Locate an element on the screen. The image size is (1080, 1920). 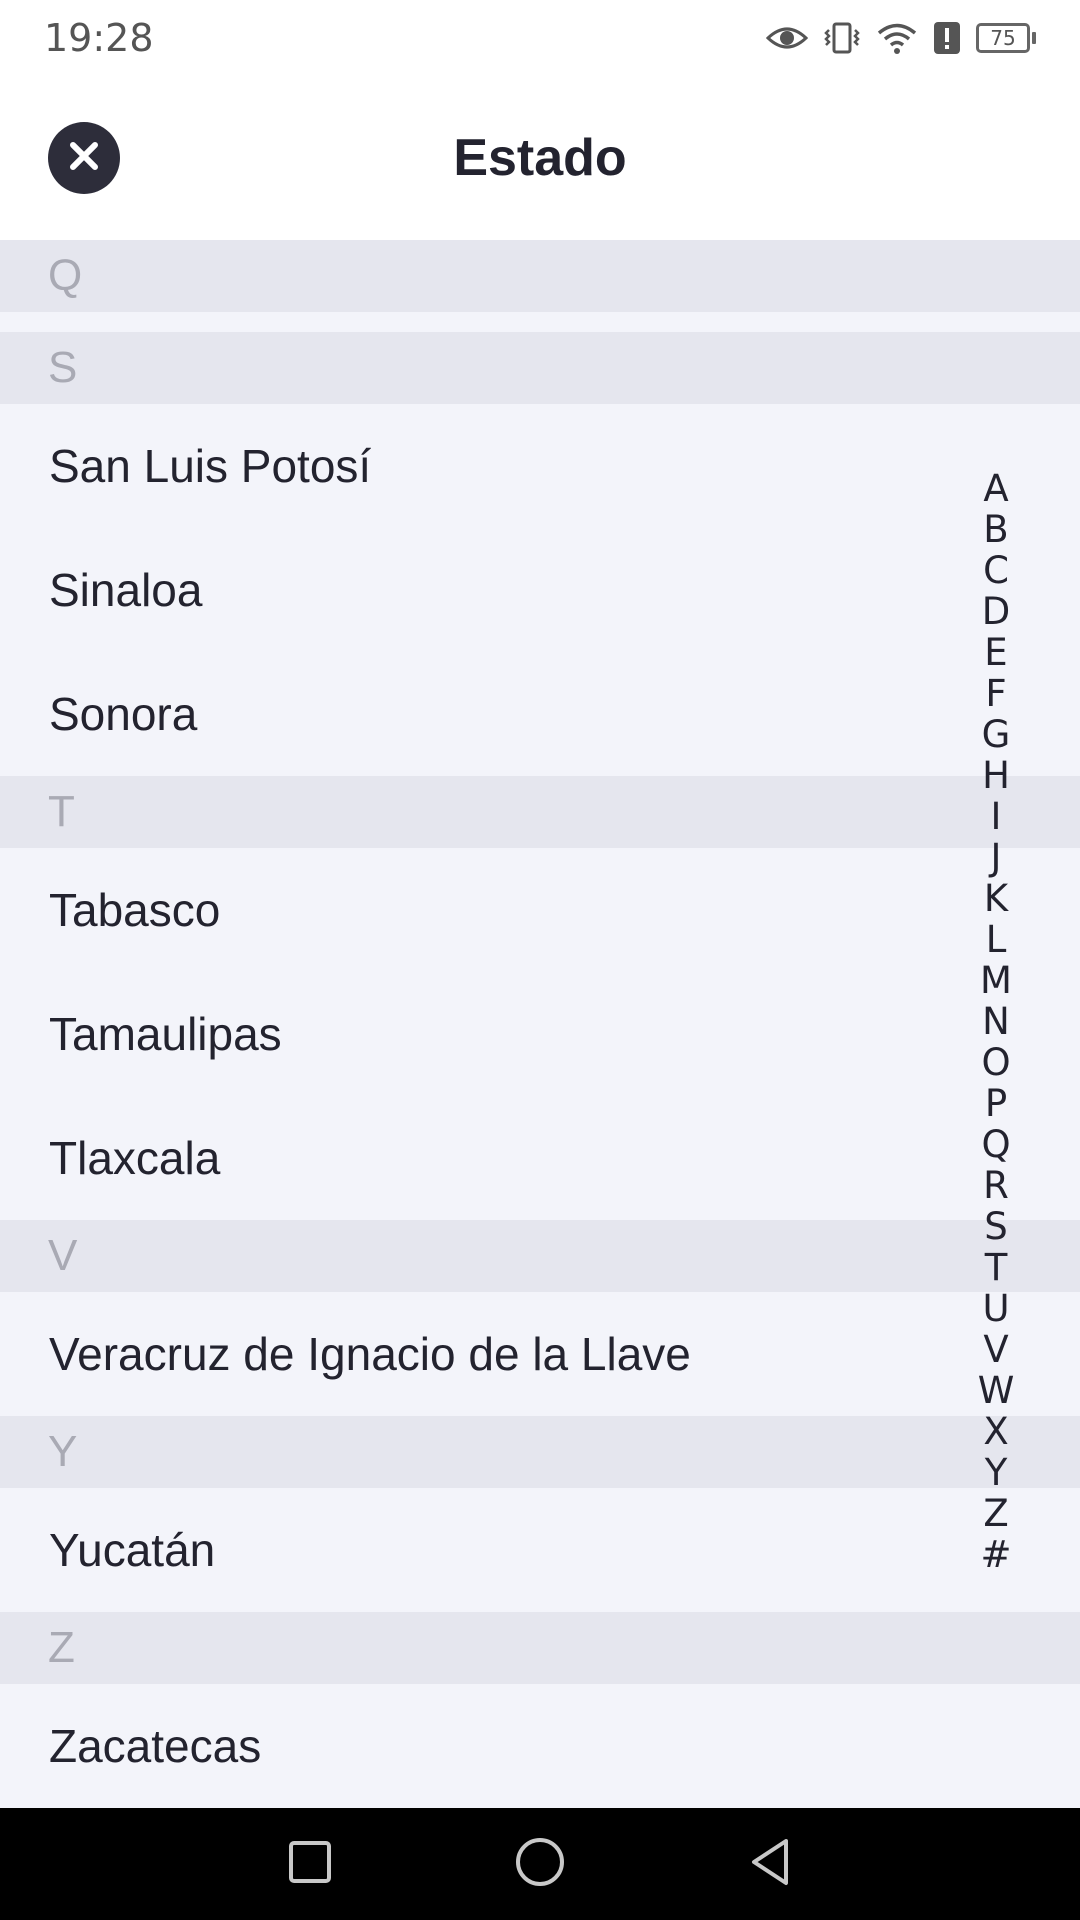
home-circle-icon is located at coordinates (540, 1864).